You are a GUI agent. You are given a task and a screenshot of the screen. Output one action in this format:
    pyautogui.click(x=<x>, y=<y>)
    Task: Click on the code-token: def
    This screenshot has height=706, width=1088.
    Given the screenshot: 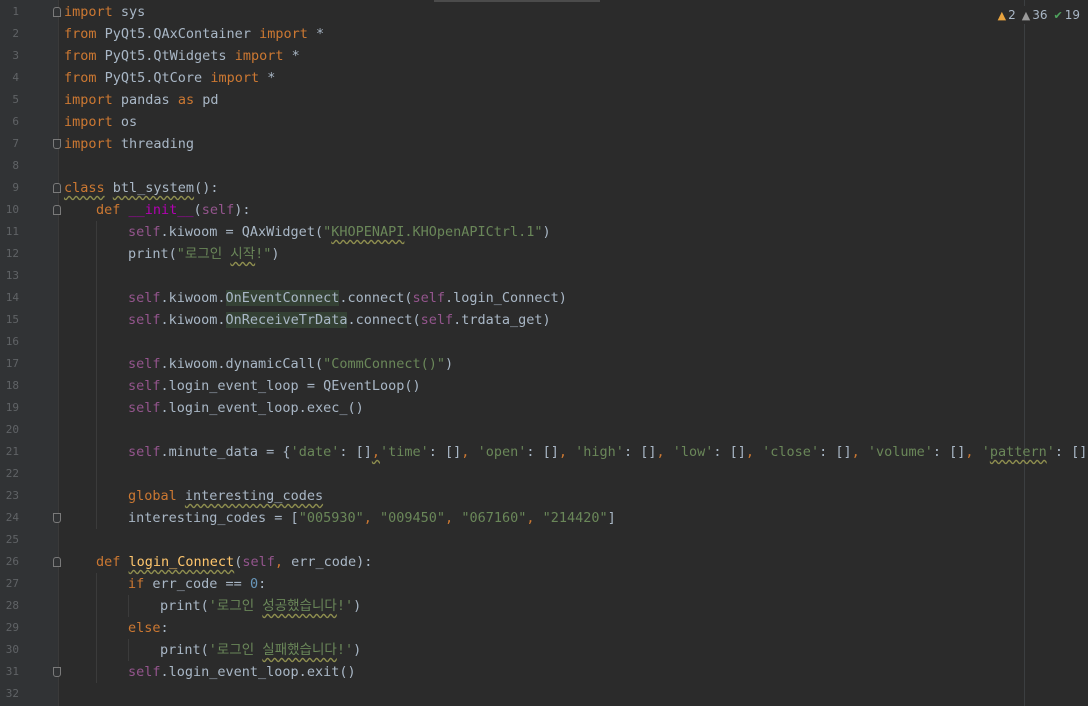 What is the action you would take?
    pyautogui.click(x=112, y=562)
    